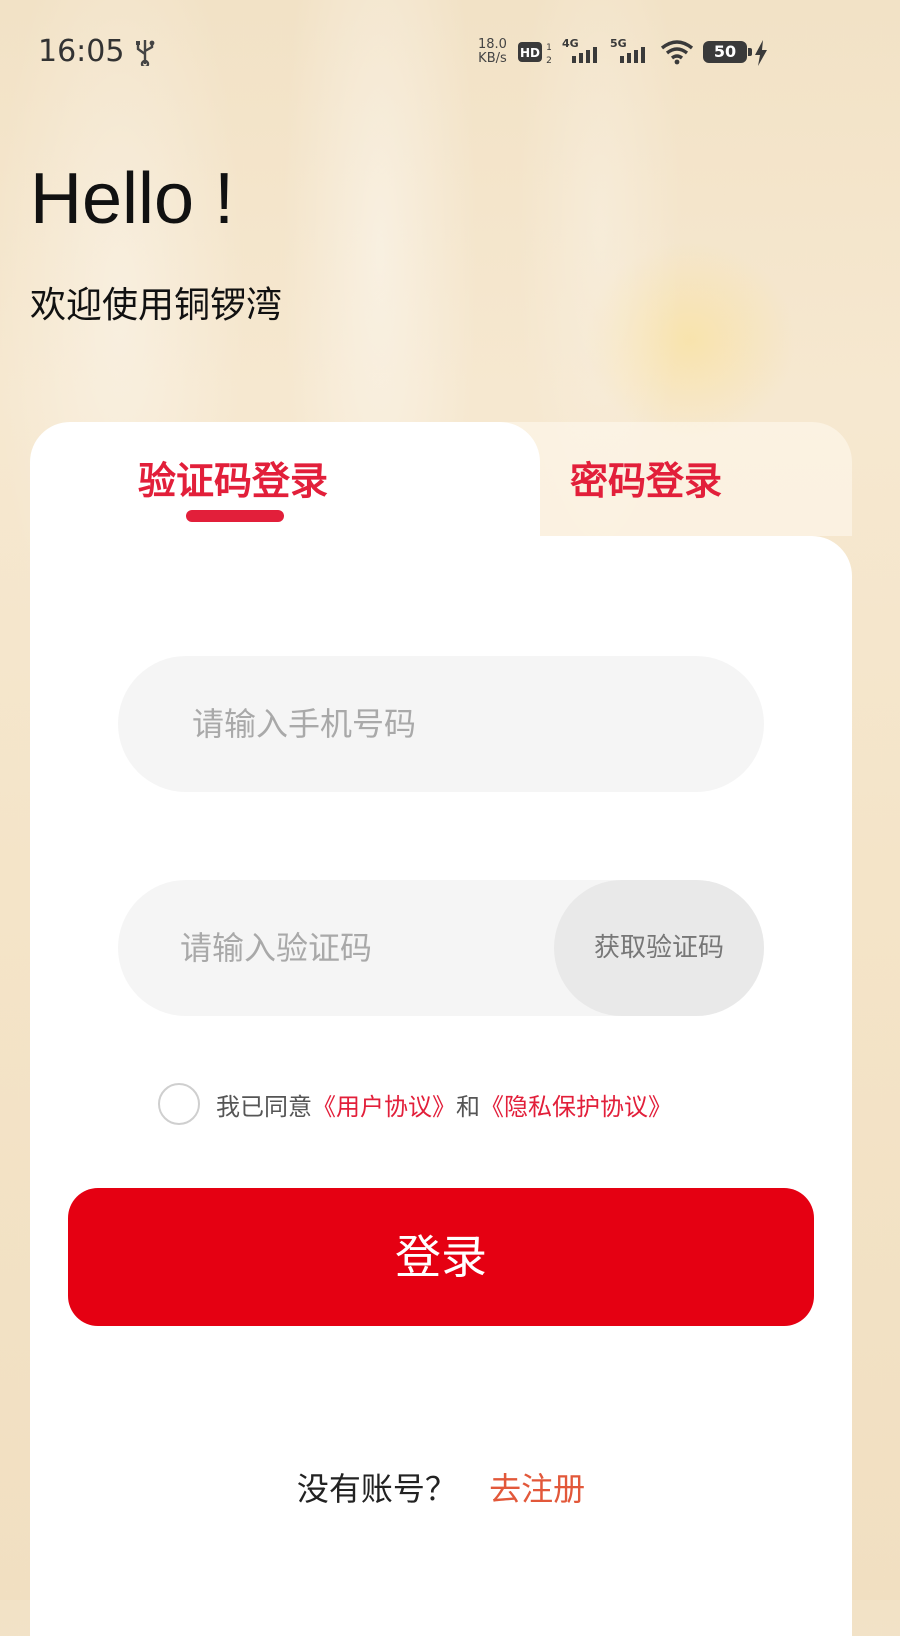 This screenshot has width=900, height=1636. What do you see at coordinates (549, 48) in the screenshot?
I see `svg-text: 1` at bounding box center [549, 48].